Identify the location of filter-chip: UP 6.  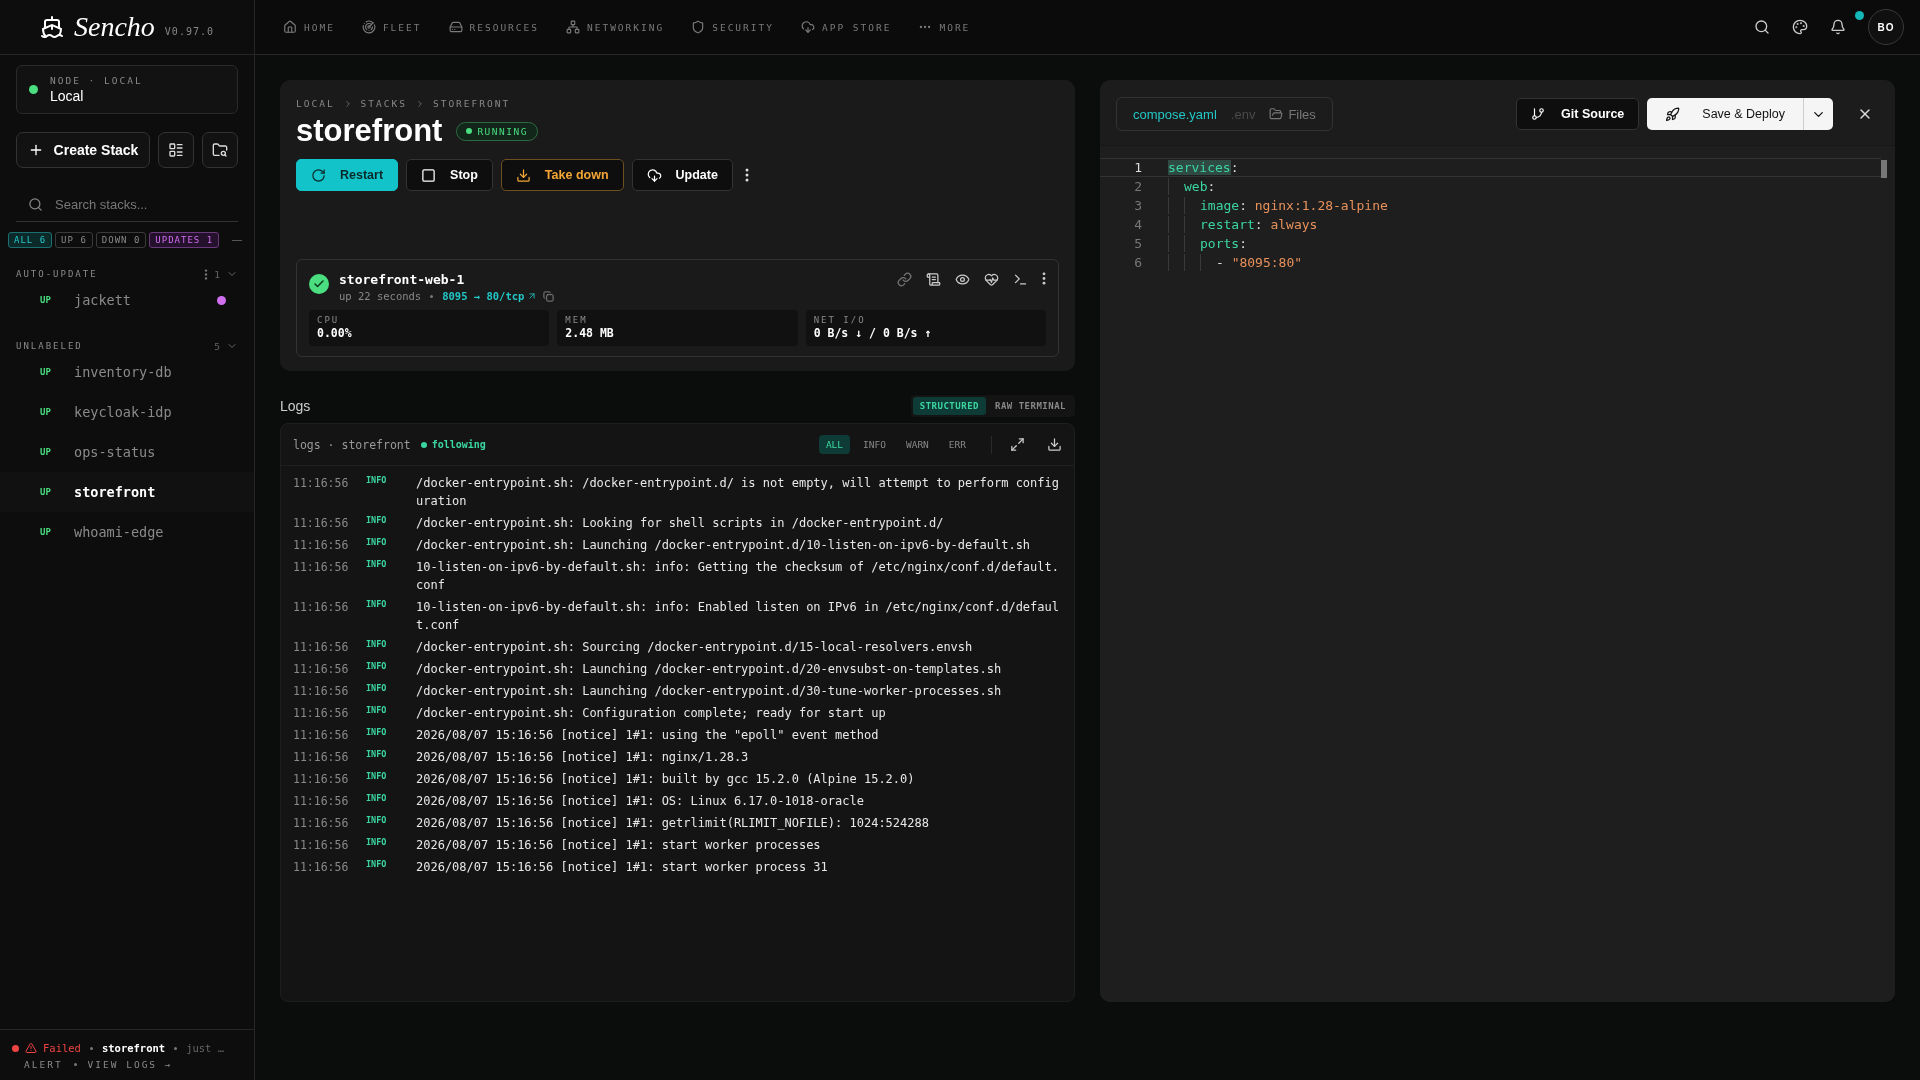
(74, 240).